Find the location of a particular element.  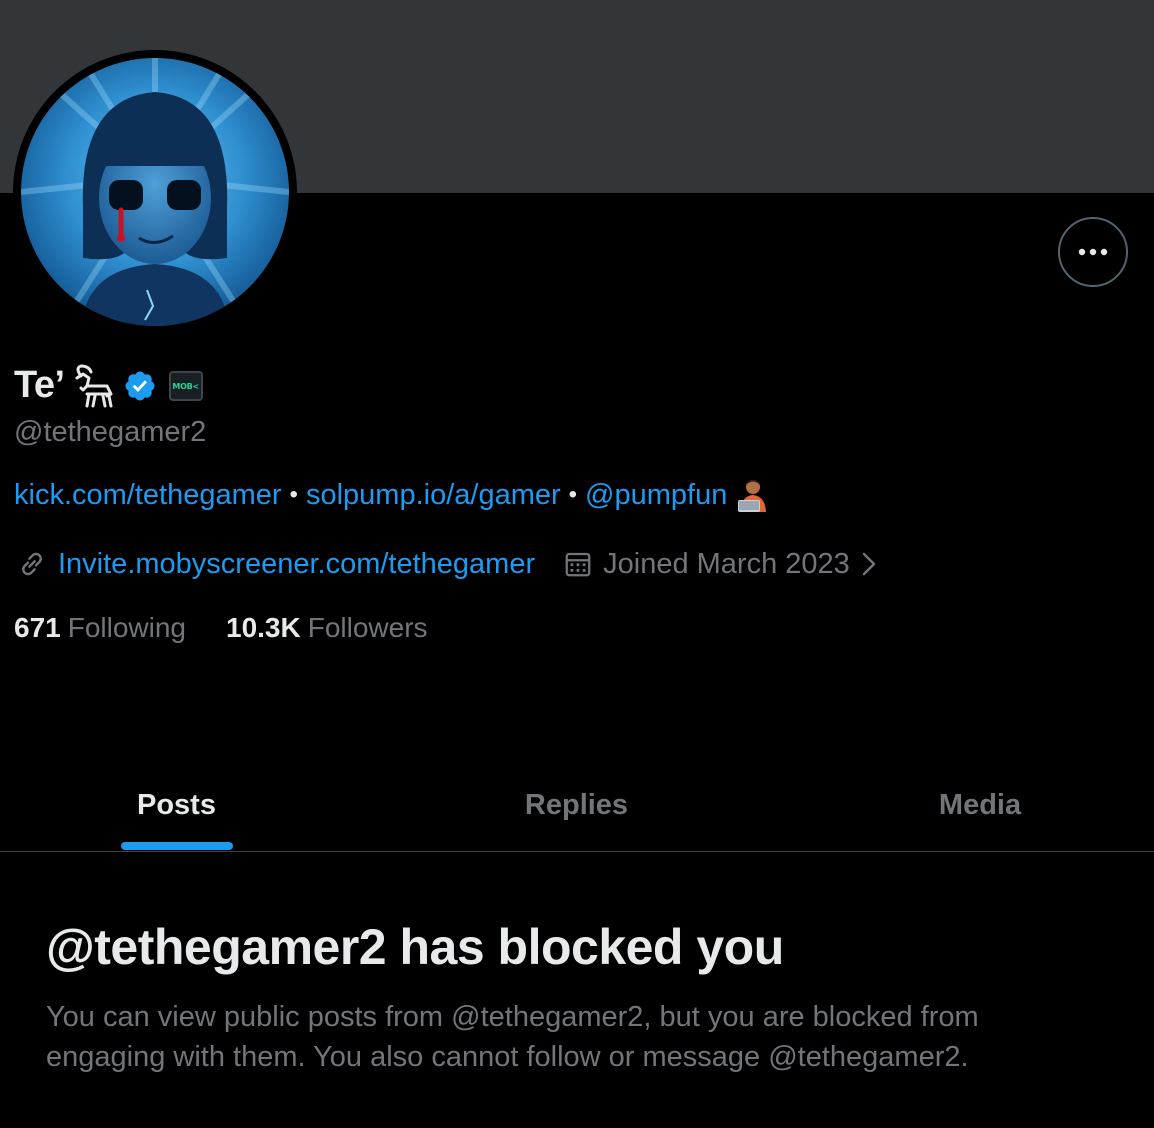

calendar-icon is located at coordinates (578, 564).